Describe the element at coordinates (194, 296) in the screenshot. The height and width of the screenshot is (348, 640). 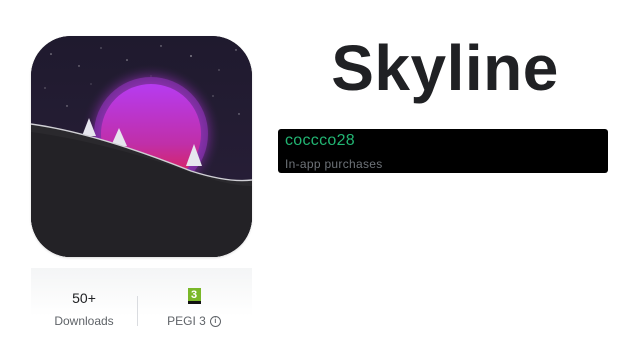
I see `pegi-3-badge: 3` at that location.